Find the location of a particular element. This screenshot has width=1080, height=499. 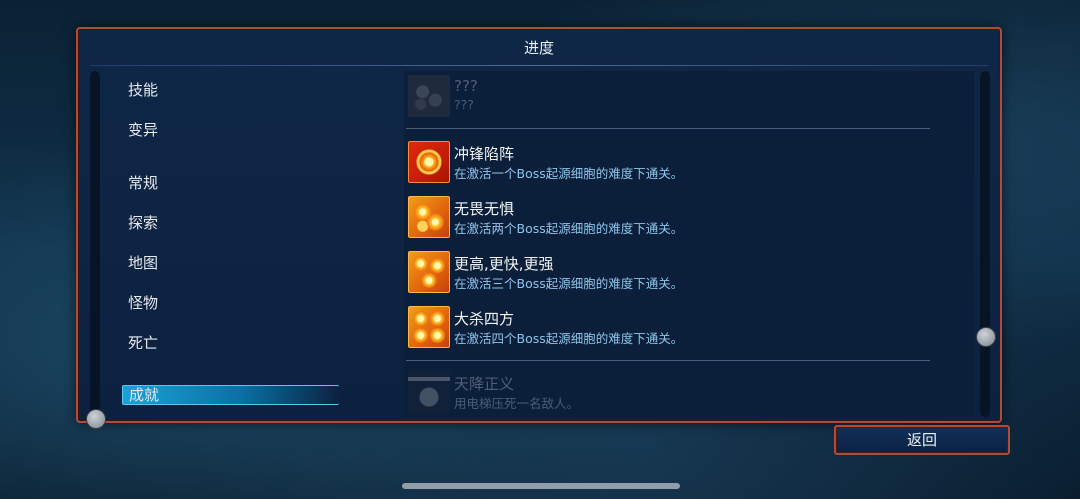

category-deaths: 死亡 is located at coordinates (143, 342).